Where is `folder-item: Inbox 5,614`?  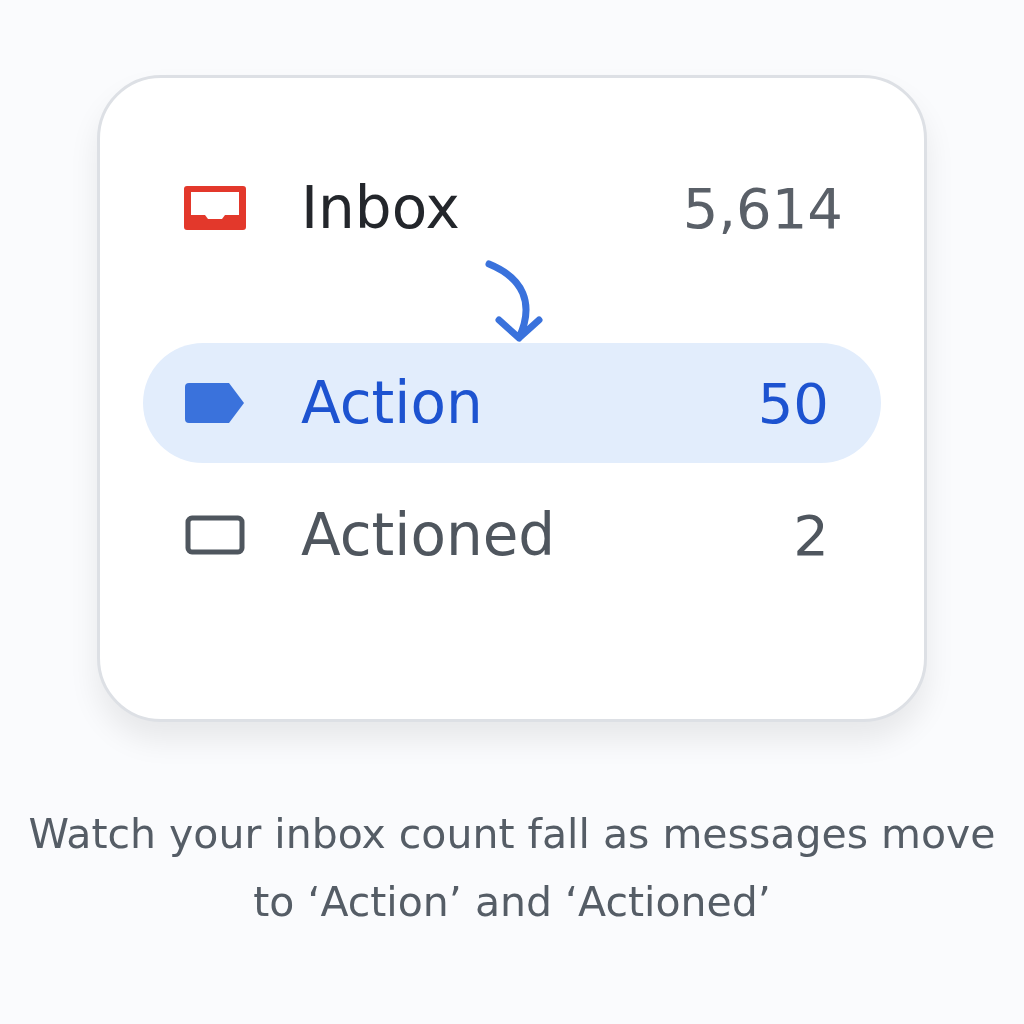
folder-item: Inbox 5,614 is located at coordinates (512, 208).